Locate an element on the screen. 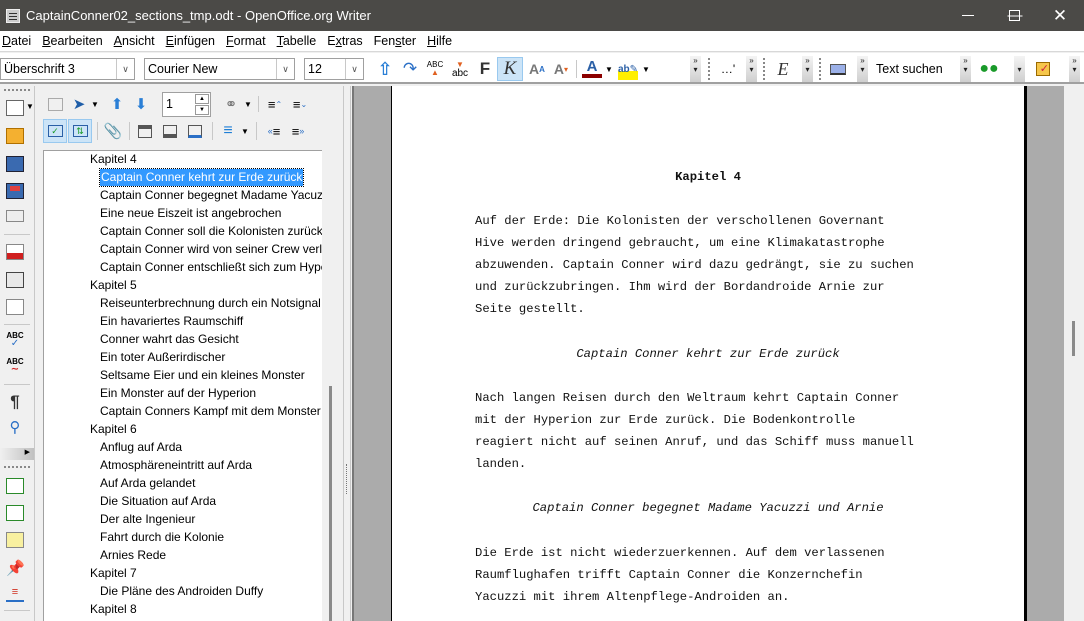 Image resolution: width=1084 pixels, height=621 pixels. highlight-dropdown-icon: ▼ is located at coordinates (646, 69).